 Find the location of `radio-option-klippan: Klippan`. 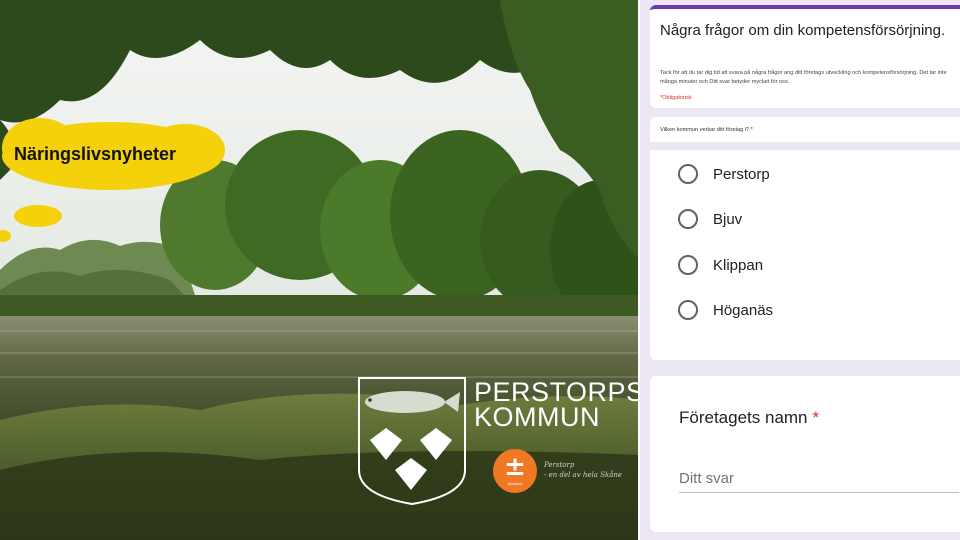

radio-option-klippan: Klippan is located at coordinates (720, 265).